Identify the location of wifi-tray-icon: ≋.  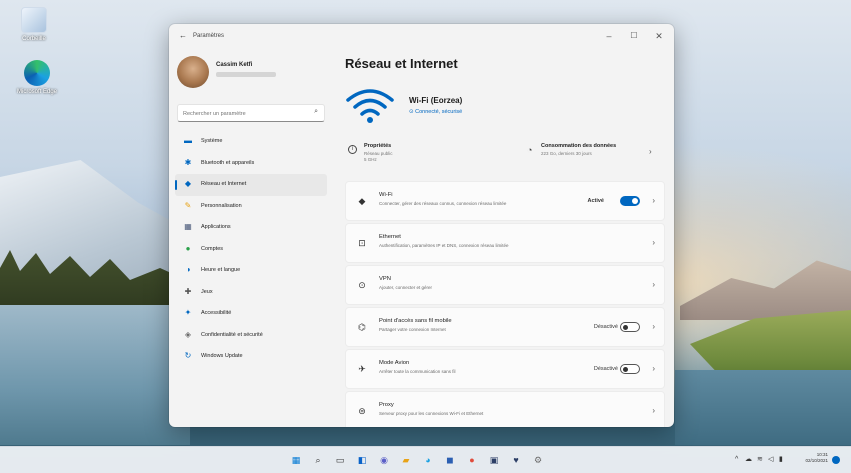
(760, 460).